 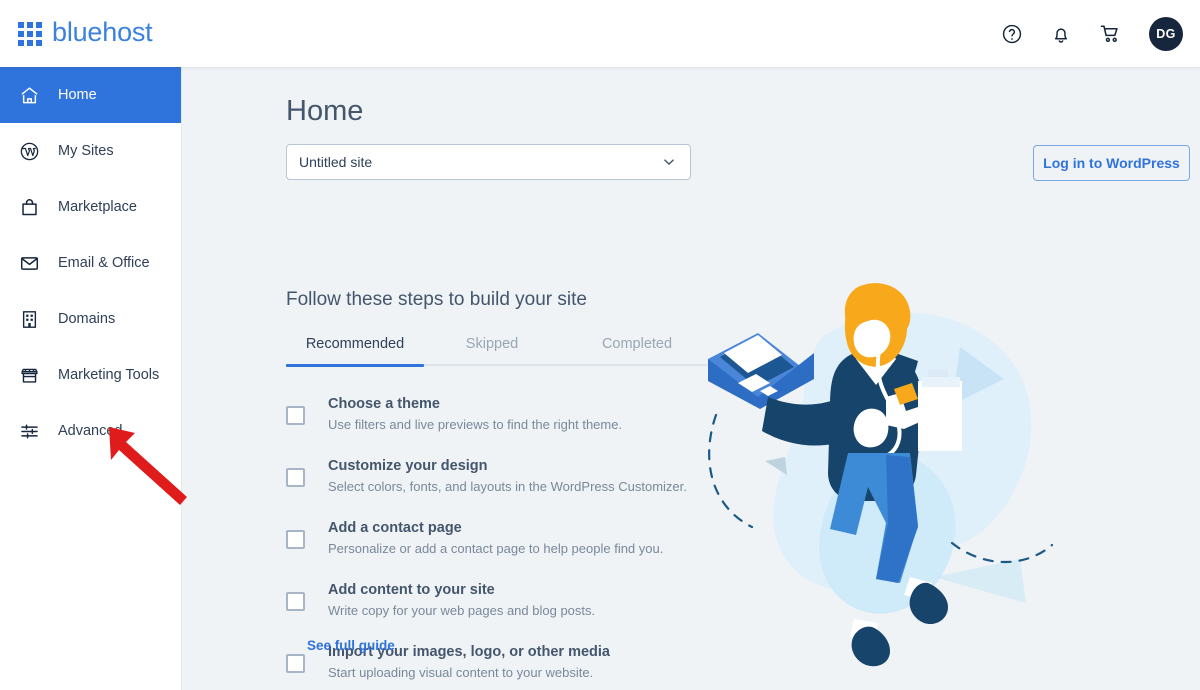 I want to click on brand-name: bluehost, so click(x=102, y=31).